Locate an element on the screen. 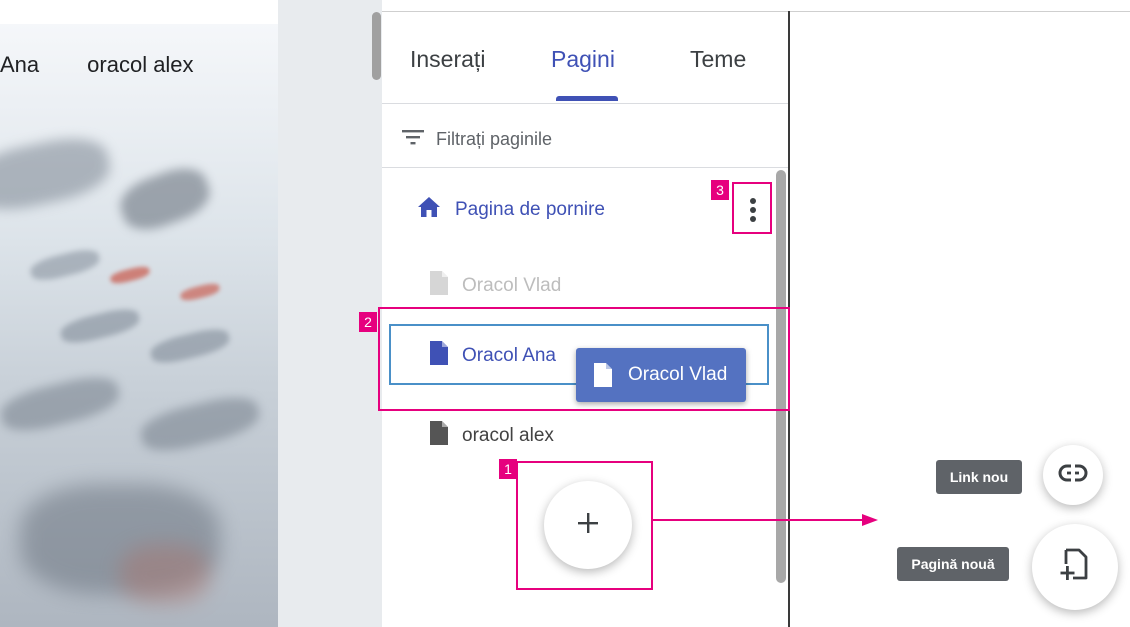 The width and height of the screenshot is (1130, 627). preview-nav-item: oracol alex is located at coordinates (140, 64).